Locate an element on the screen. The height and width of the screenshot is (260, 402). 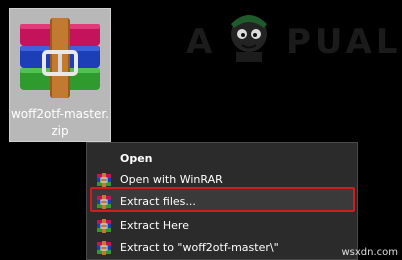
site-watermark-tag: wsxdn.com is located at coordinates (369, 252).